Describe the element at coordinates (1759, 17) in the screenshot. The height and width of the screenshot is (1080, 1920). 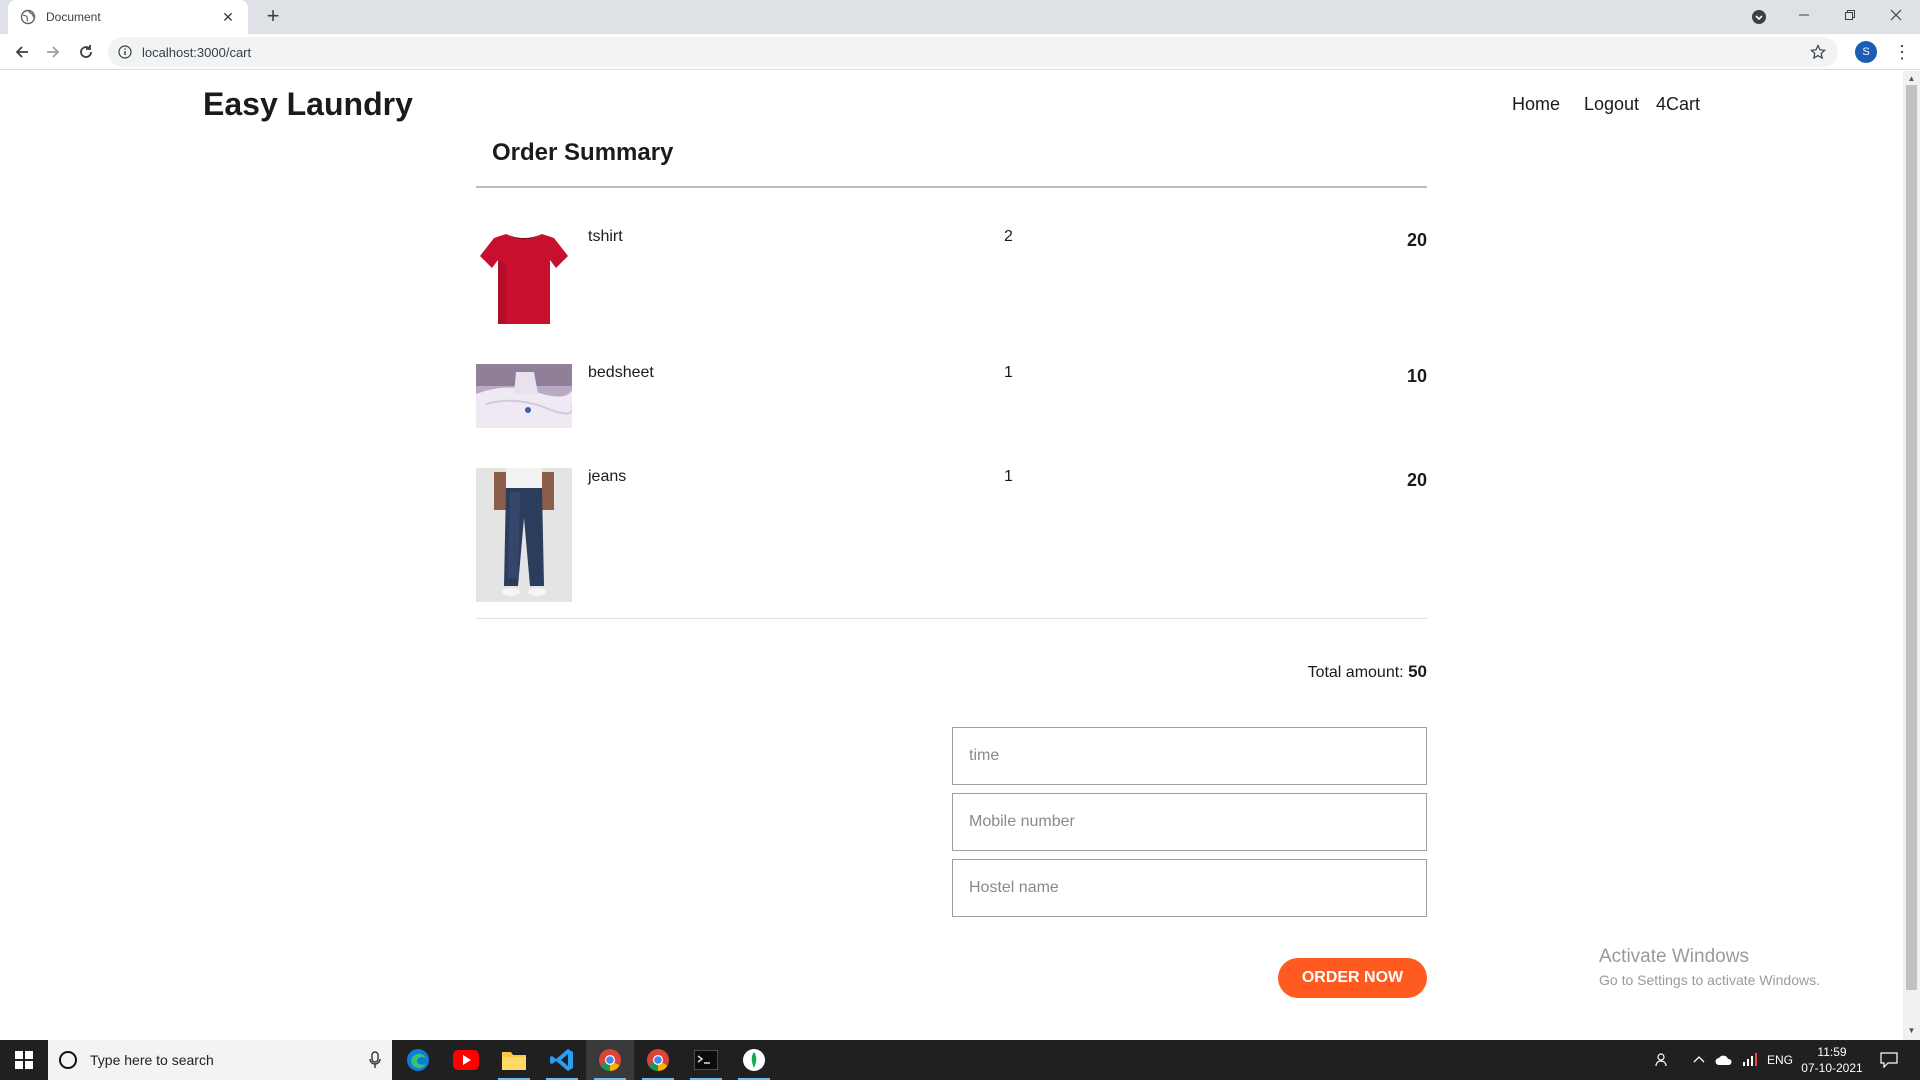
I see `tab-search-icon` at that location.